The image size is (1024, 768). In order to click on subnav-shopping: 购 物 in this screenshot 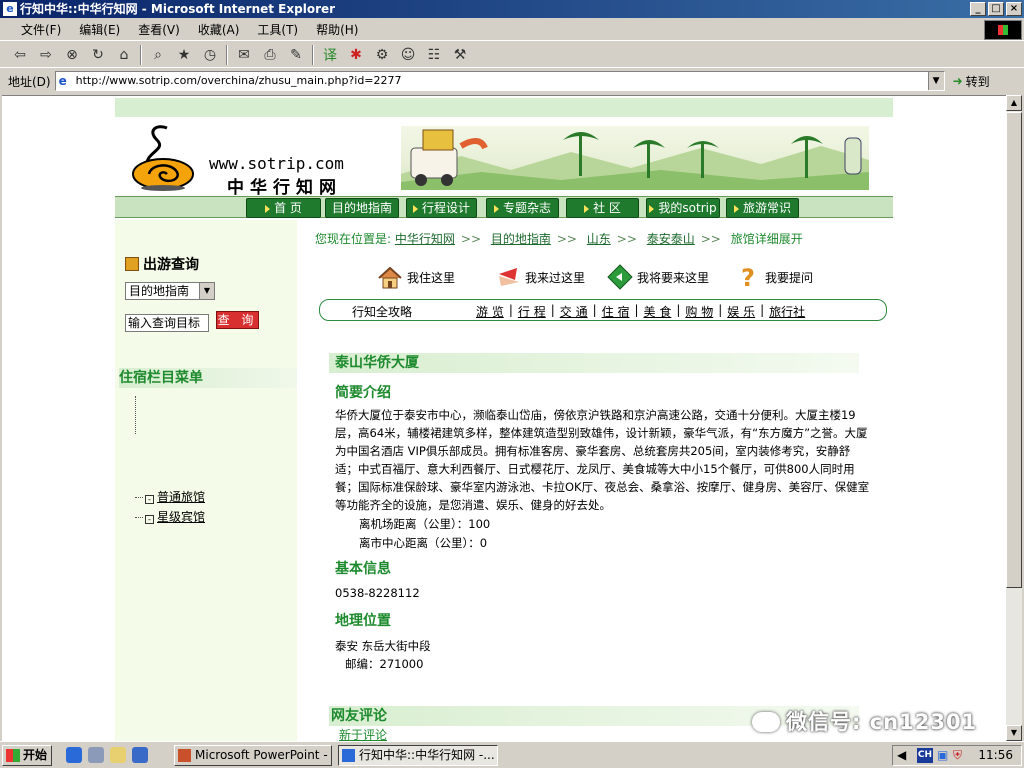, I will do `click(699, 311)`.